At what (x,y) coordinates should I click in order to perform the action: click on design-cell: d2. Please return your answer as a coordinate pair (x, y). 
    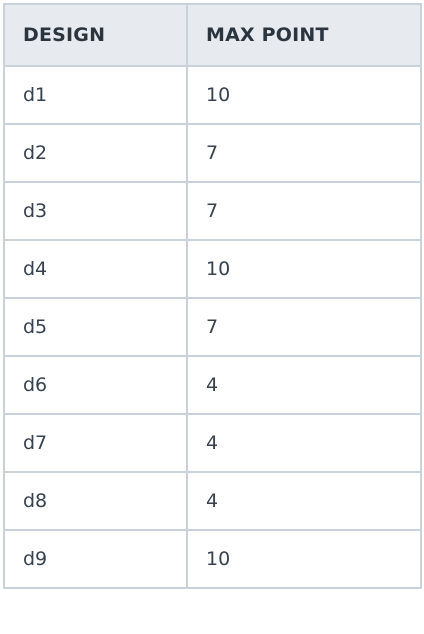
    Looking at the image, I should click on (95, 153).